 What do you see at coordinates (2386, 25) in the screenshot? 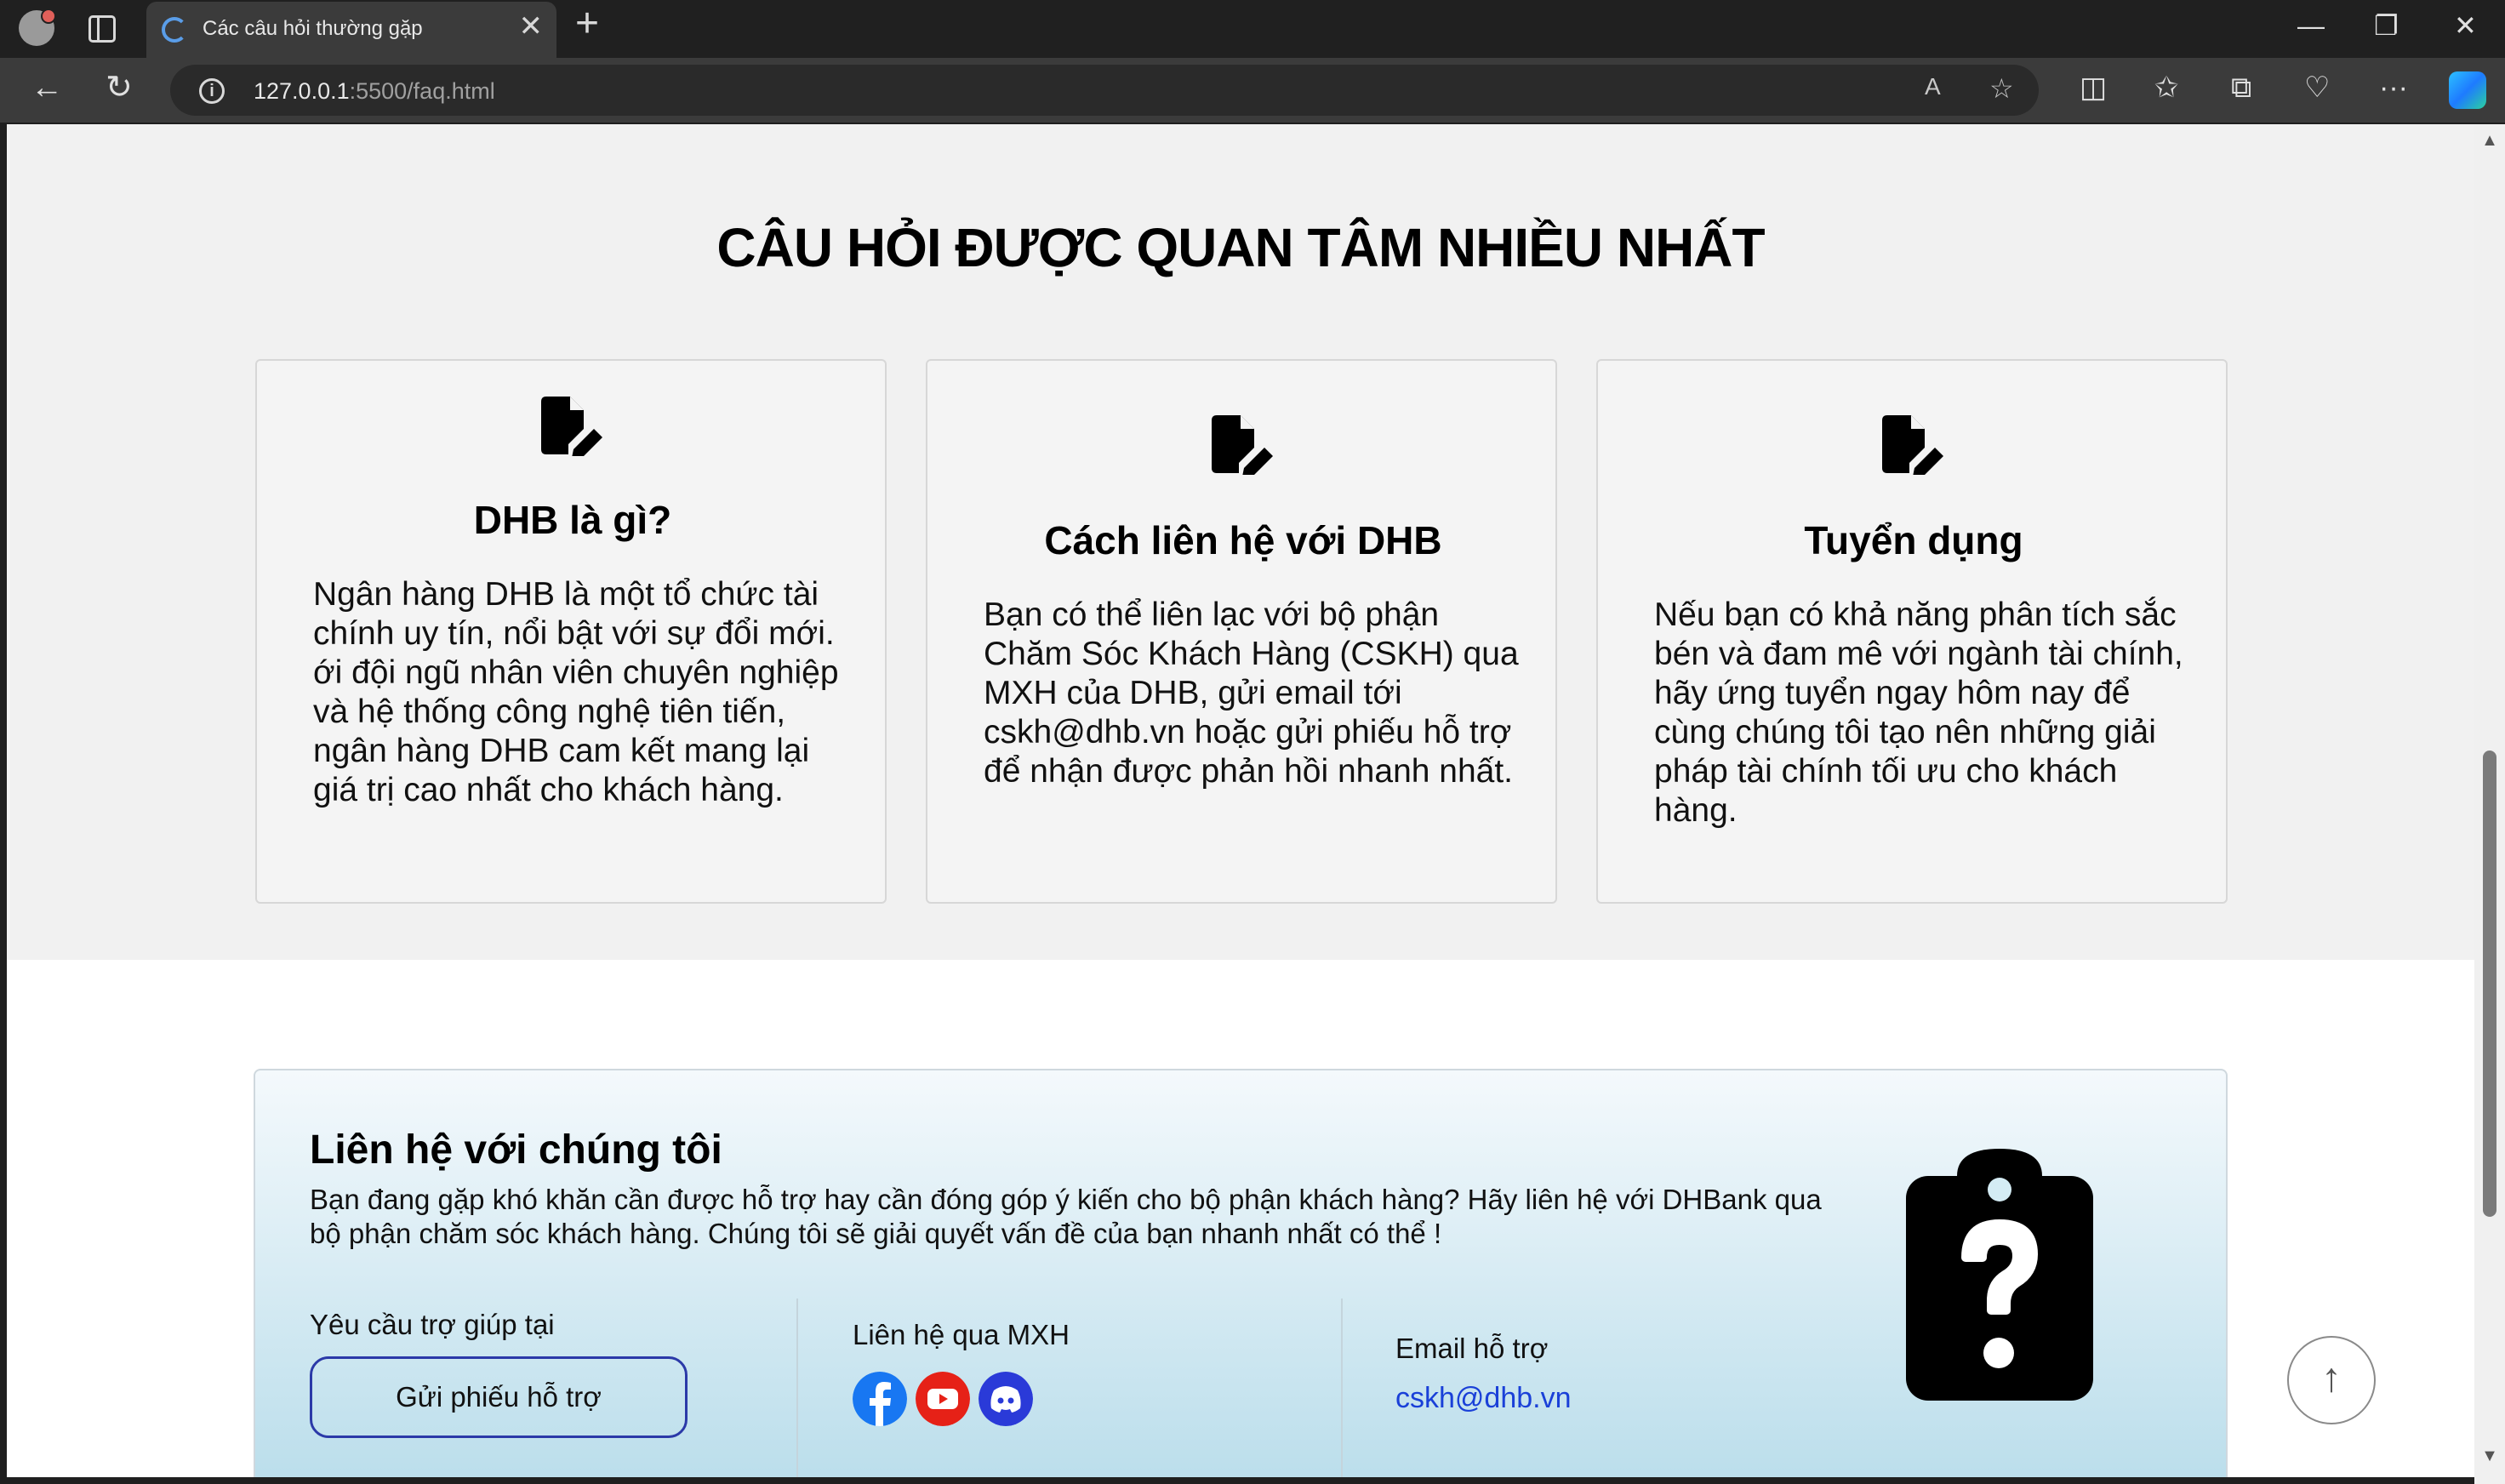
I see `restore-button: ❐` at bounding box center [2386, 25].